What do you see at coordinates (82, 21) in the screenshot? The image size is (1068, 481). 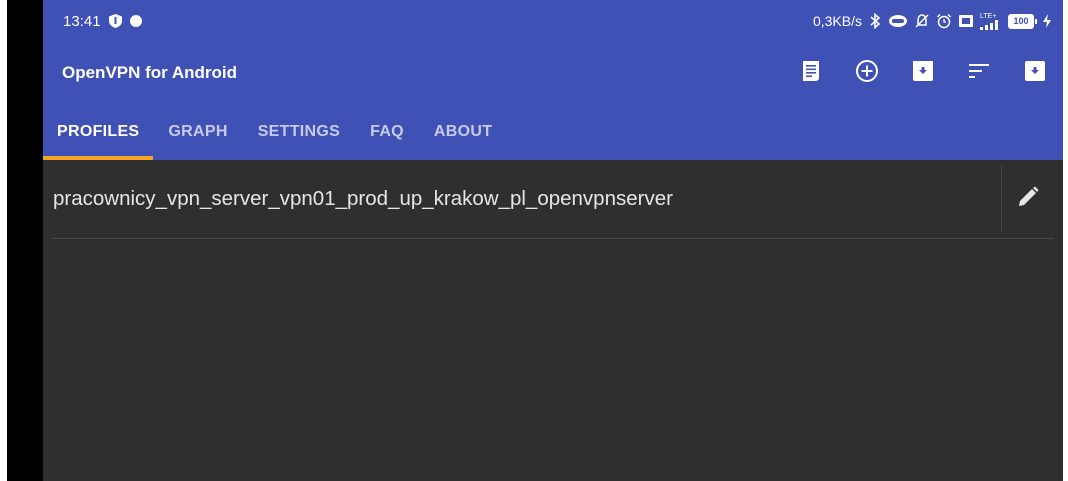 I see `status-time: 13:41` at bounding box center [82, 21].